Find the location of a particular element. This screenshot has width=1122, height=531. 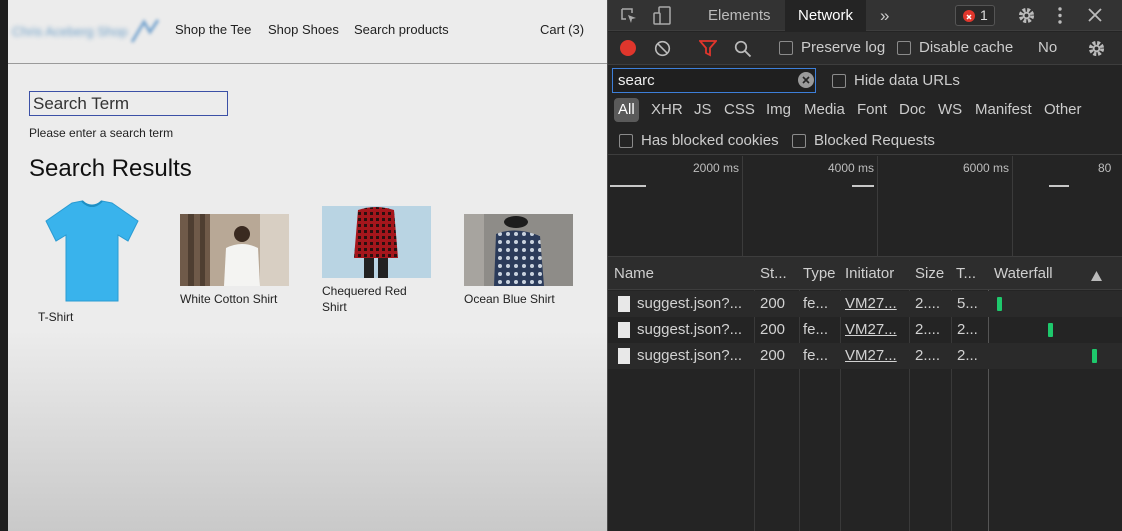

type-filter-all: All is located at coordinates (626, 110).